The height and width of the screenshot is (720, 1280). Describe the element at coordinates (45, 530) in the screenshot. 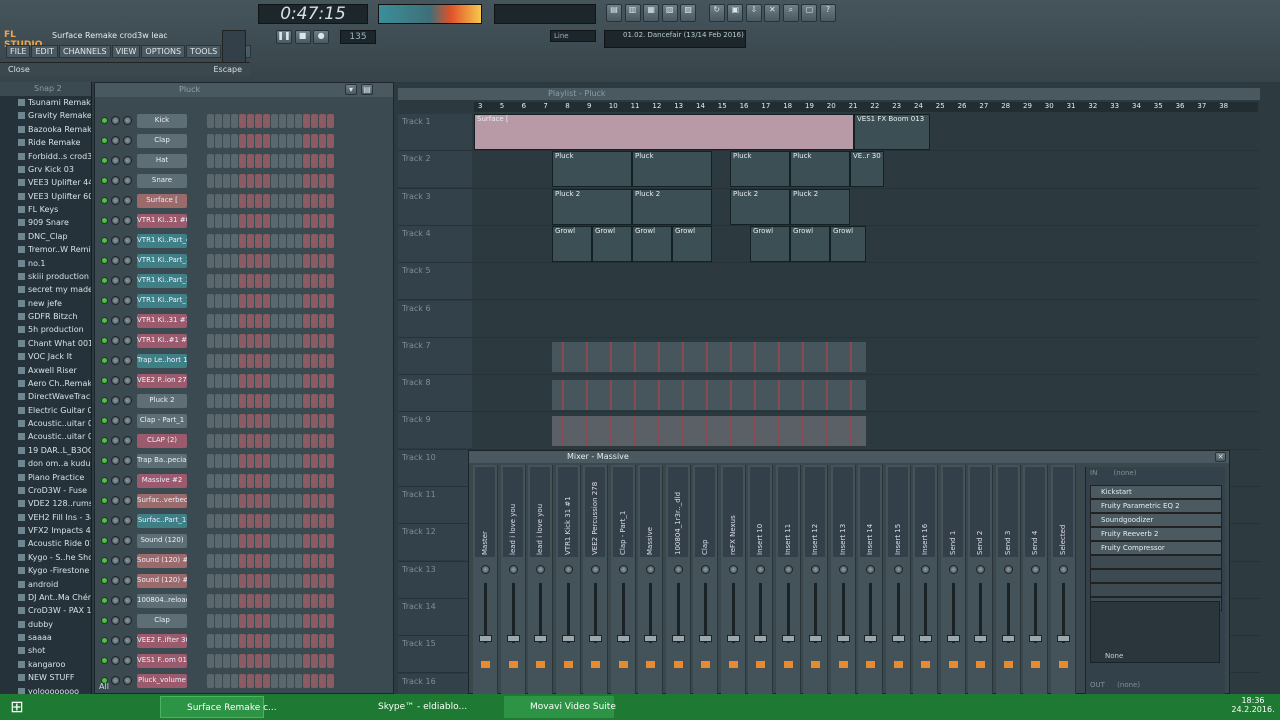

I see `browser-item: VFX2 Impacts 41` at that location.